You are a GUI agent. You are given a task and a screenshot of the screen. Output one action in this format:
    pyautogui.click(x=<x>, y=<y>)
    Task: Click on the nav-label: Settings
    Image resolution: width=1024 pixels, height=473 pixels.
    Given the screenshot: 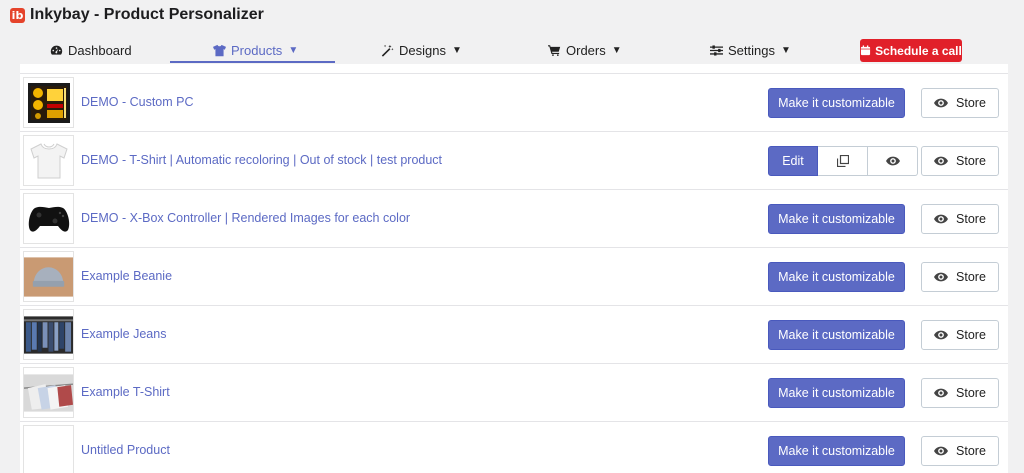 What is the action you would take?
    pyautogui.click(x=751, y=50)
    